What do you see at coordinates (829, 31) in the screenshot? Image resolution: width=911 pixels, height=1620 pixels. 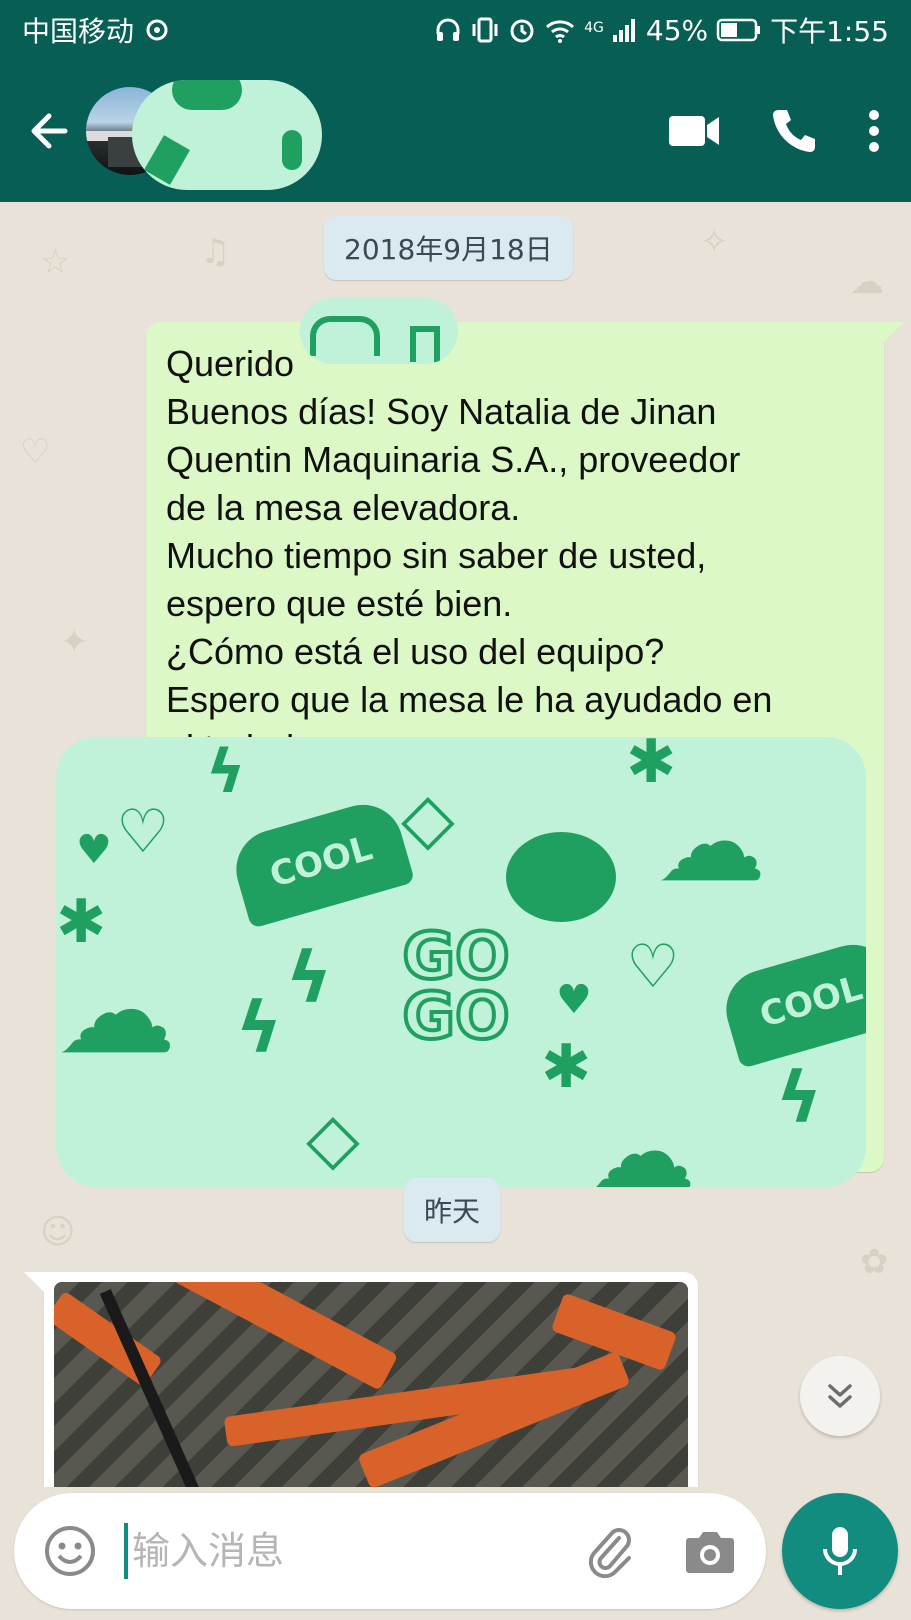 I see `clock-label: 下午1:55` at bounding box center [829, 31].